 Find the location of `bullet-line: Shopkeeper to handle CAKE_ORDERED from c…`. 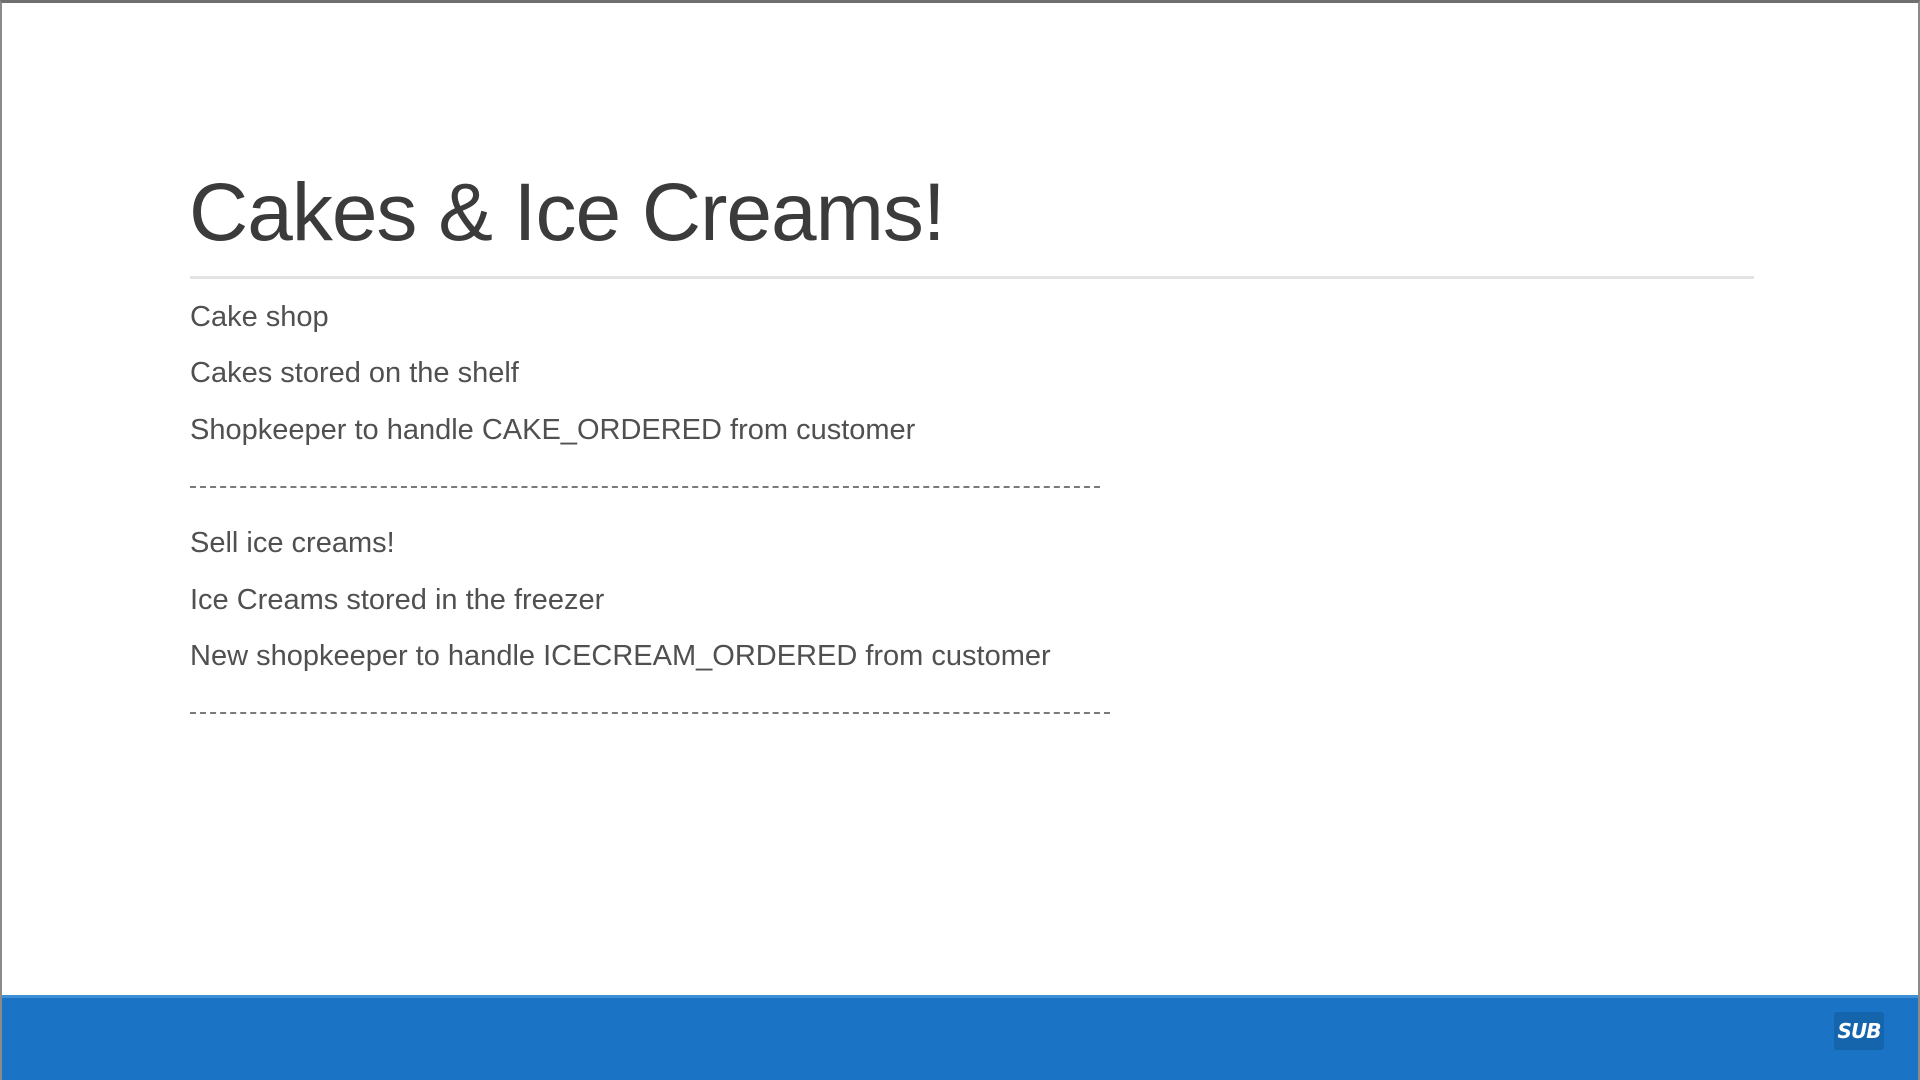

bullet-line: Shopkeeper to handle CAKE_ORDERED from c… is located at coordinates (553, 429).